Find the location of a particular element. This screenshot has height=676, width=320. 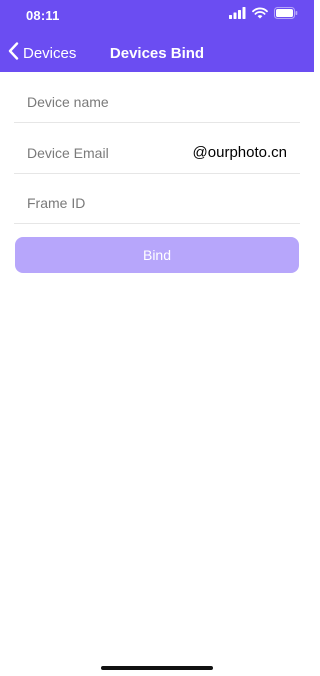

status-time: 08:11 is located at coordinates (43, 15).